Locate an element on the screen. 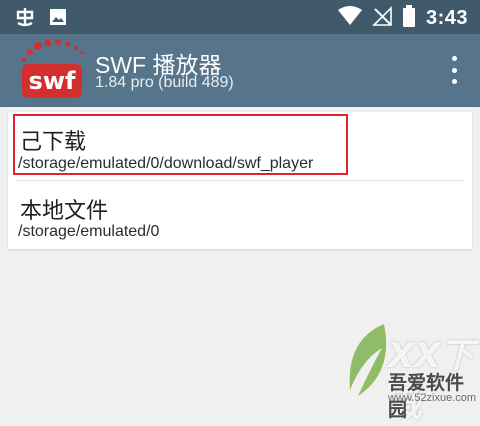  list-item-path: /storage/emulated/0 is located at coordinates (89, 231).